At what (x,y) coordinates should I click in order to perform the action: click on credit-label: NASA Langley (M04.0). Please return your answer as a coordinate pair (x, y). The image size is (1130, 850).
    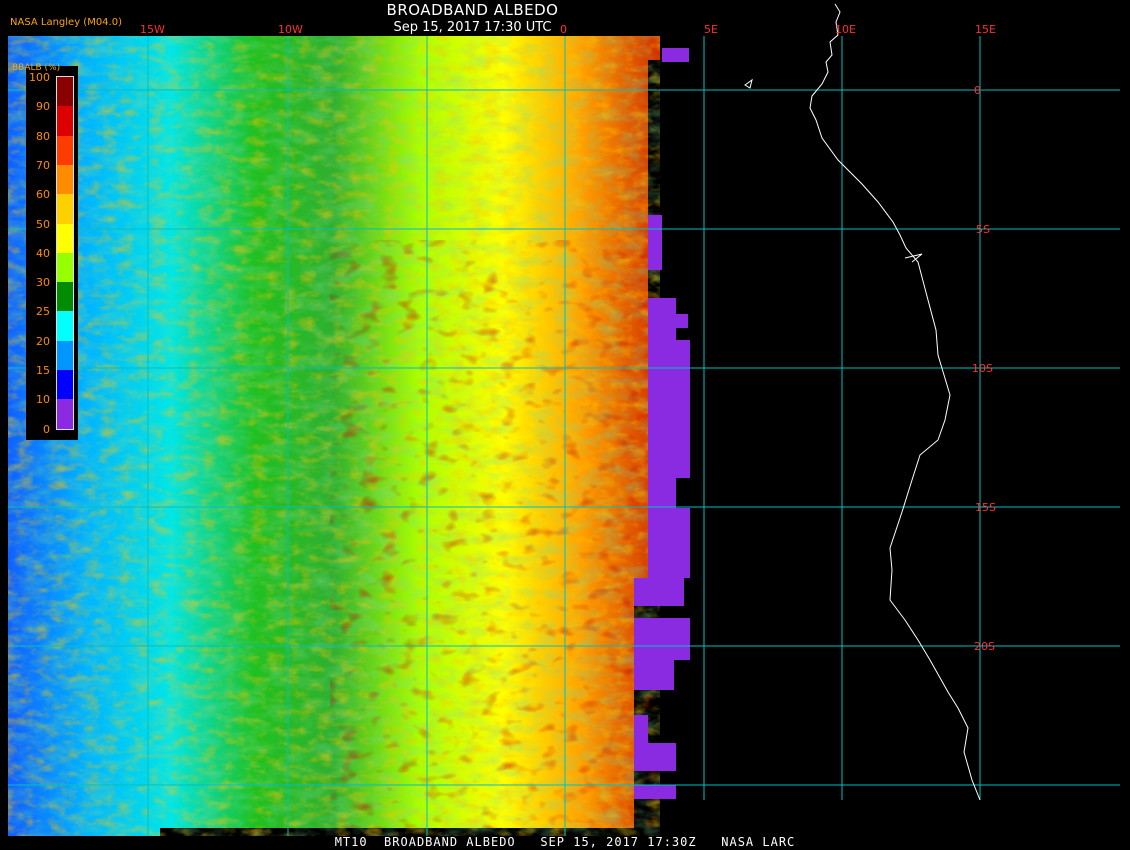
    Looking at the image, I should click on (66, 22).